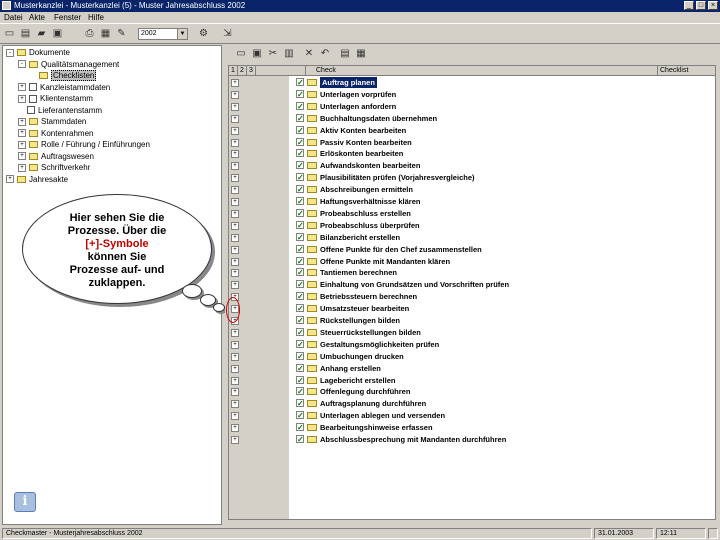 The height and width of the screenshot is (540, 720). What do you see at coordinates (472, 201) in the screenshot?
I see `table-row: + ✓ Haftungsverhältnisse klären` at bounding box center [472, 201].